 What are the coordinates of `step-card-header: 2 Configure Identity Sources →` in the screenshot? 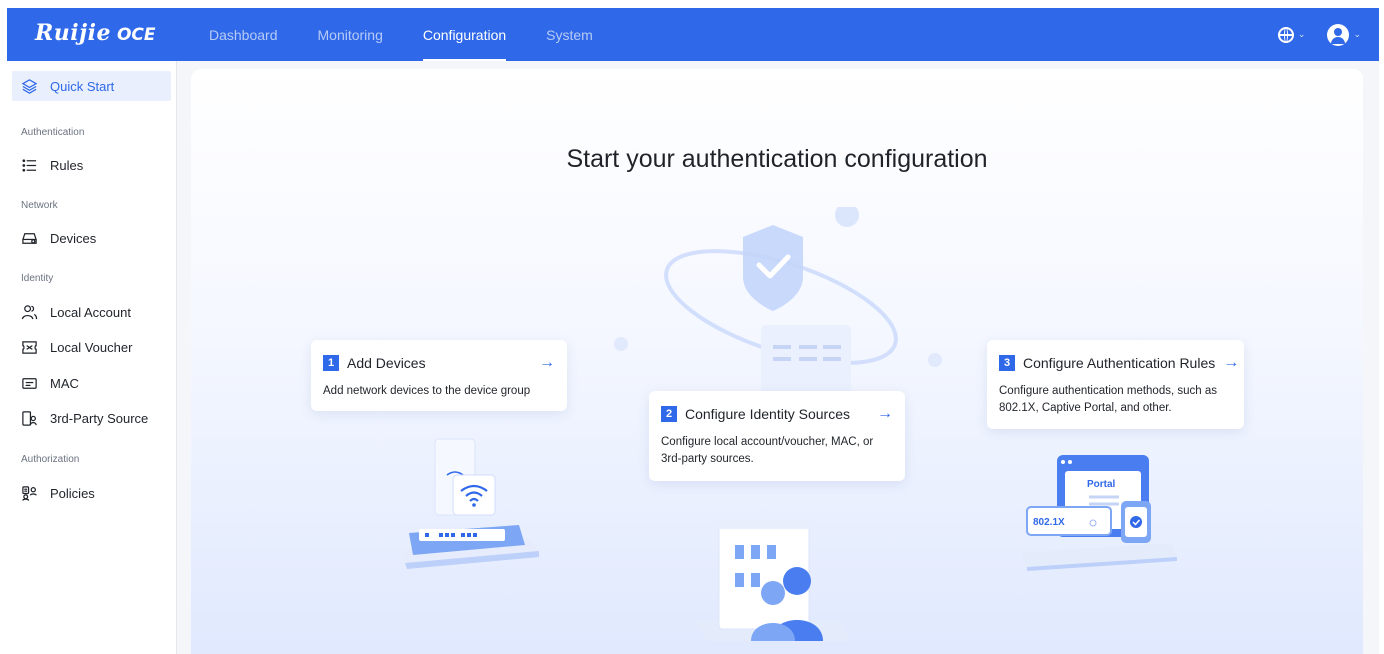 It's located at (777, 414).